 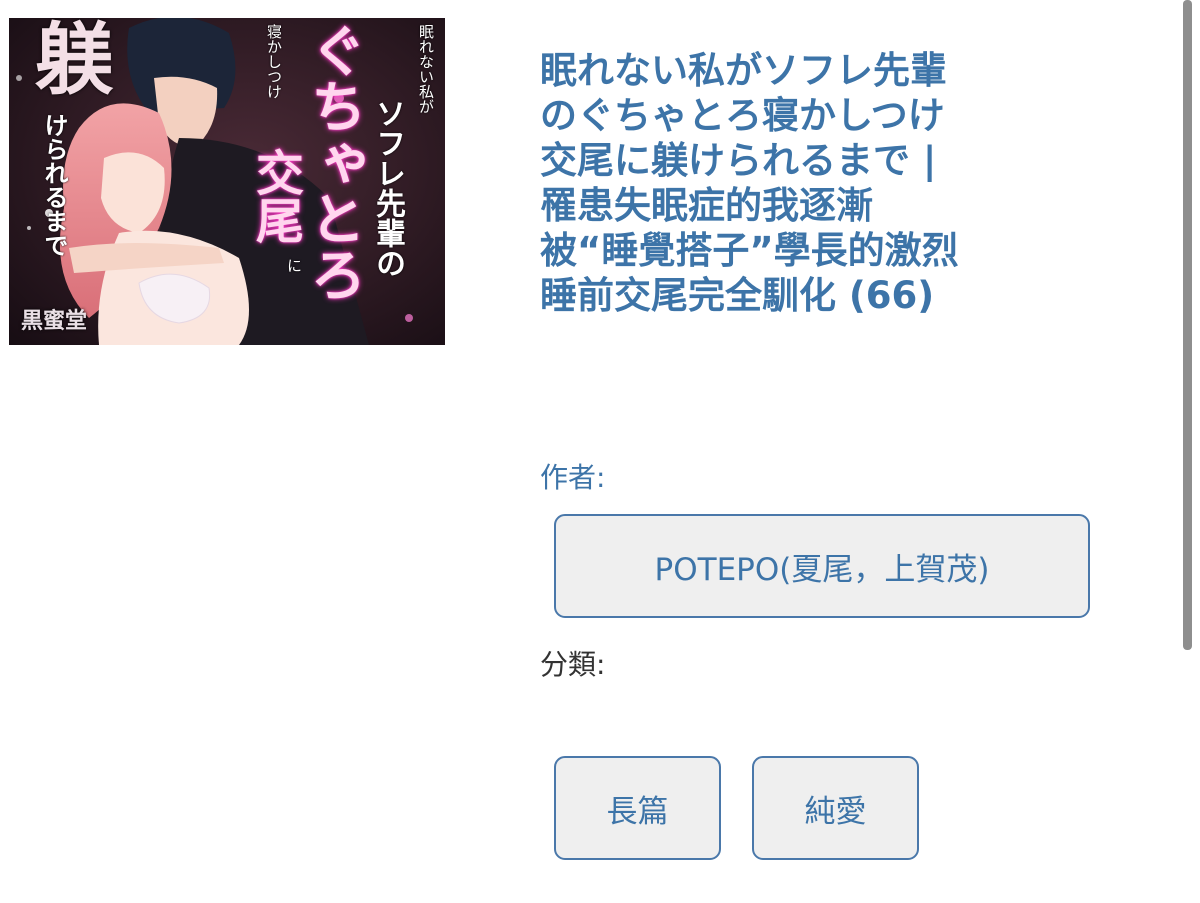 What do you see at coordinates (573, 477) in the screenshot?
I see `author-label: 作者:` at bounding box center [573, 477].